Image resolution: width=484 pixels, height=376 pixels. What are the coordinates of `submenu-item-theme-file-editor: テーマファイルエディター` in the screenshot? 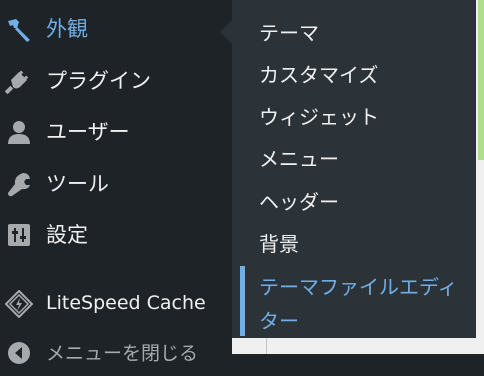 It's located at (354, 301).